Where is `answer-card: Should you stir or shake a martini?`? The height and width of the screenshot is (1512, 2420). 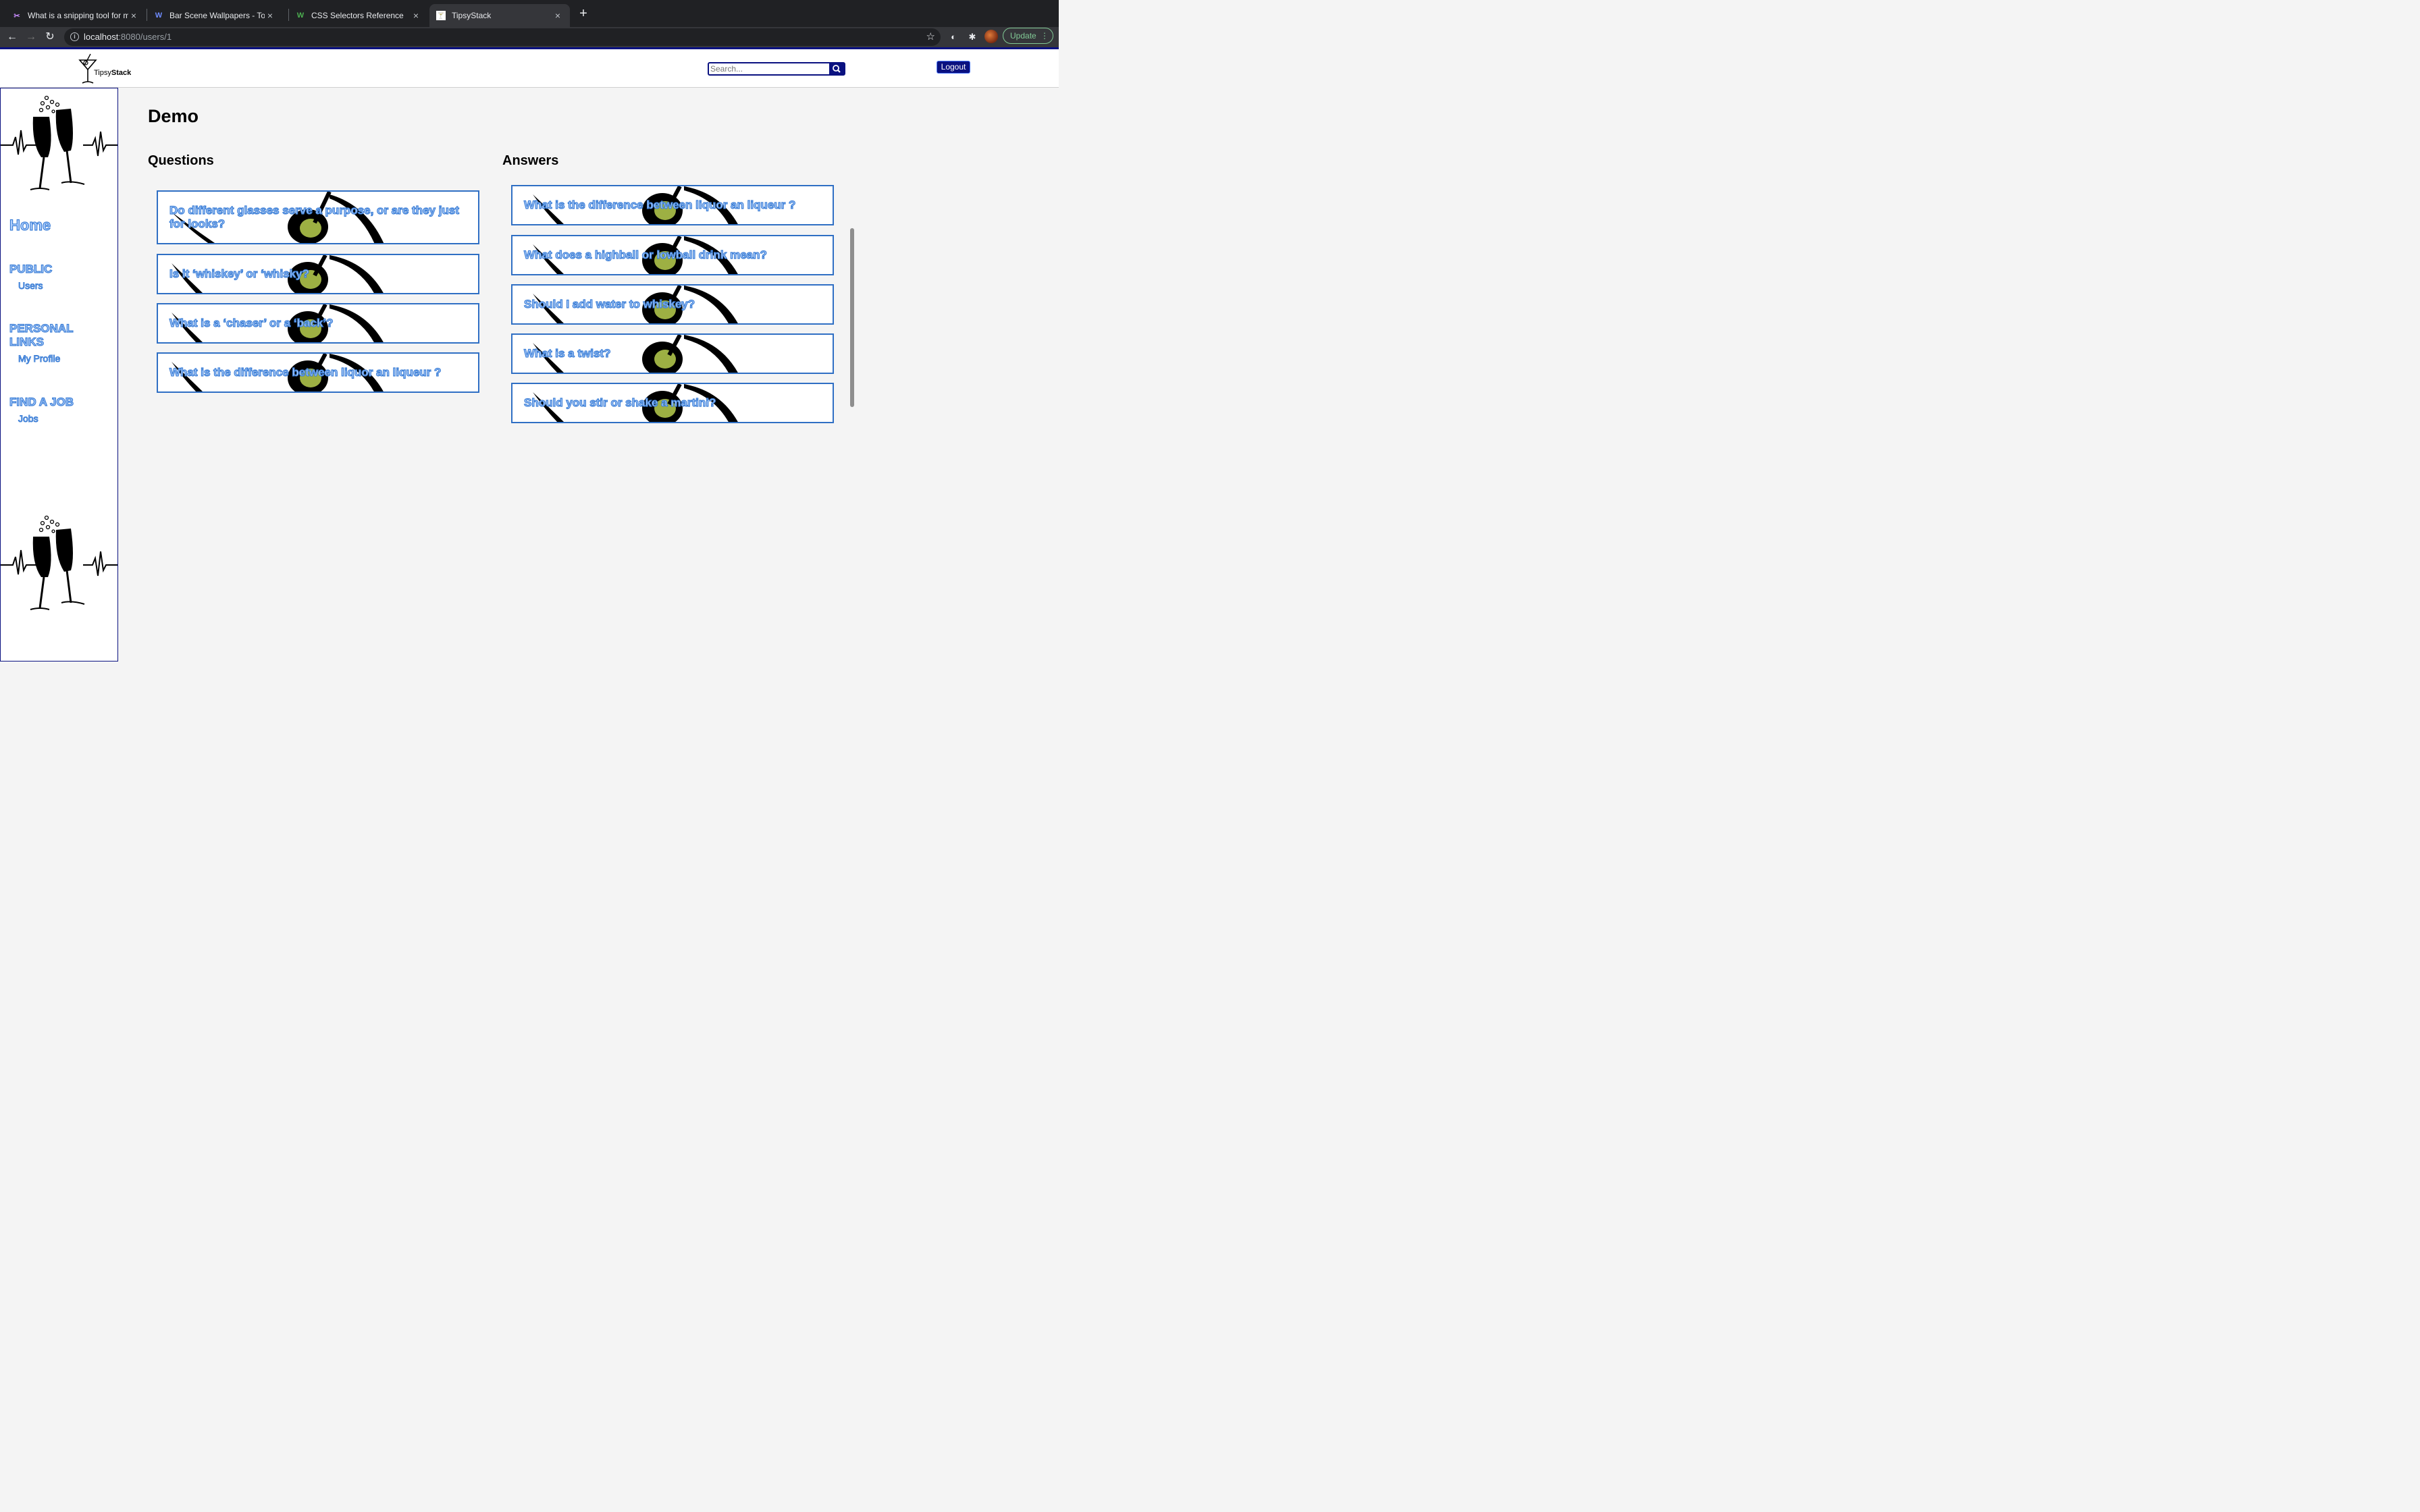
answer-card: Should you stir or shake a martini? is located at coordinates (672, 403).